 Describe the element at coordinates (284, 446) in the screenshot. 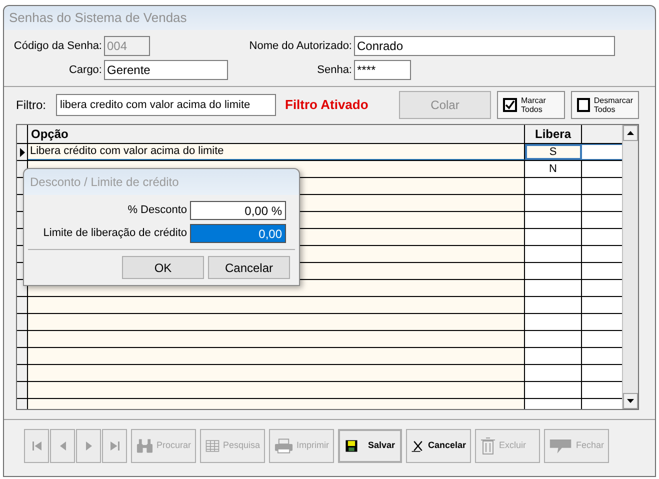

I see `printer-icon` at that location.